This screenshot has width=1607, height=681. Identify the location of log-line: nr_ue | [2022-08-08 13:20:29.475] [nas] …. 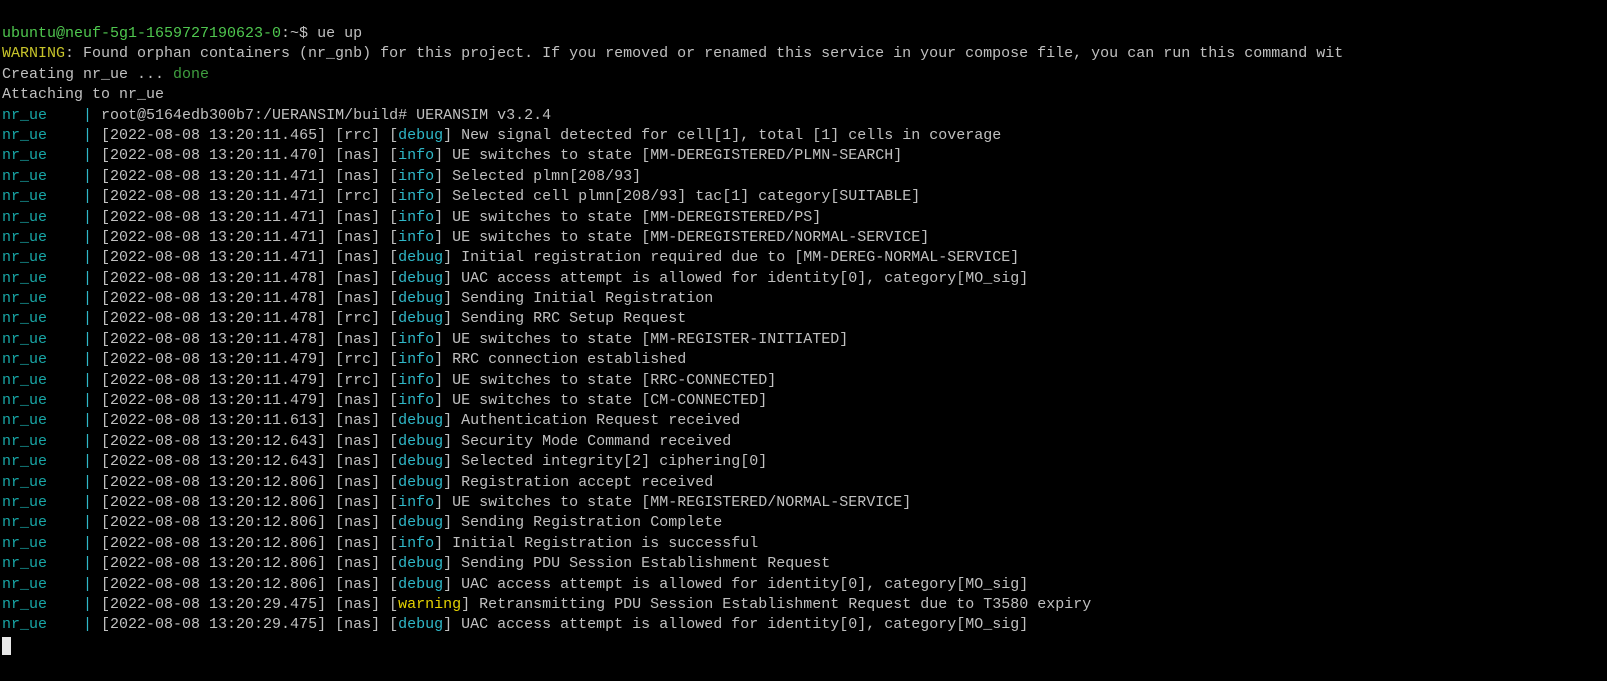
(515, 625).